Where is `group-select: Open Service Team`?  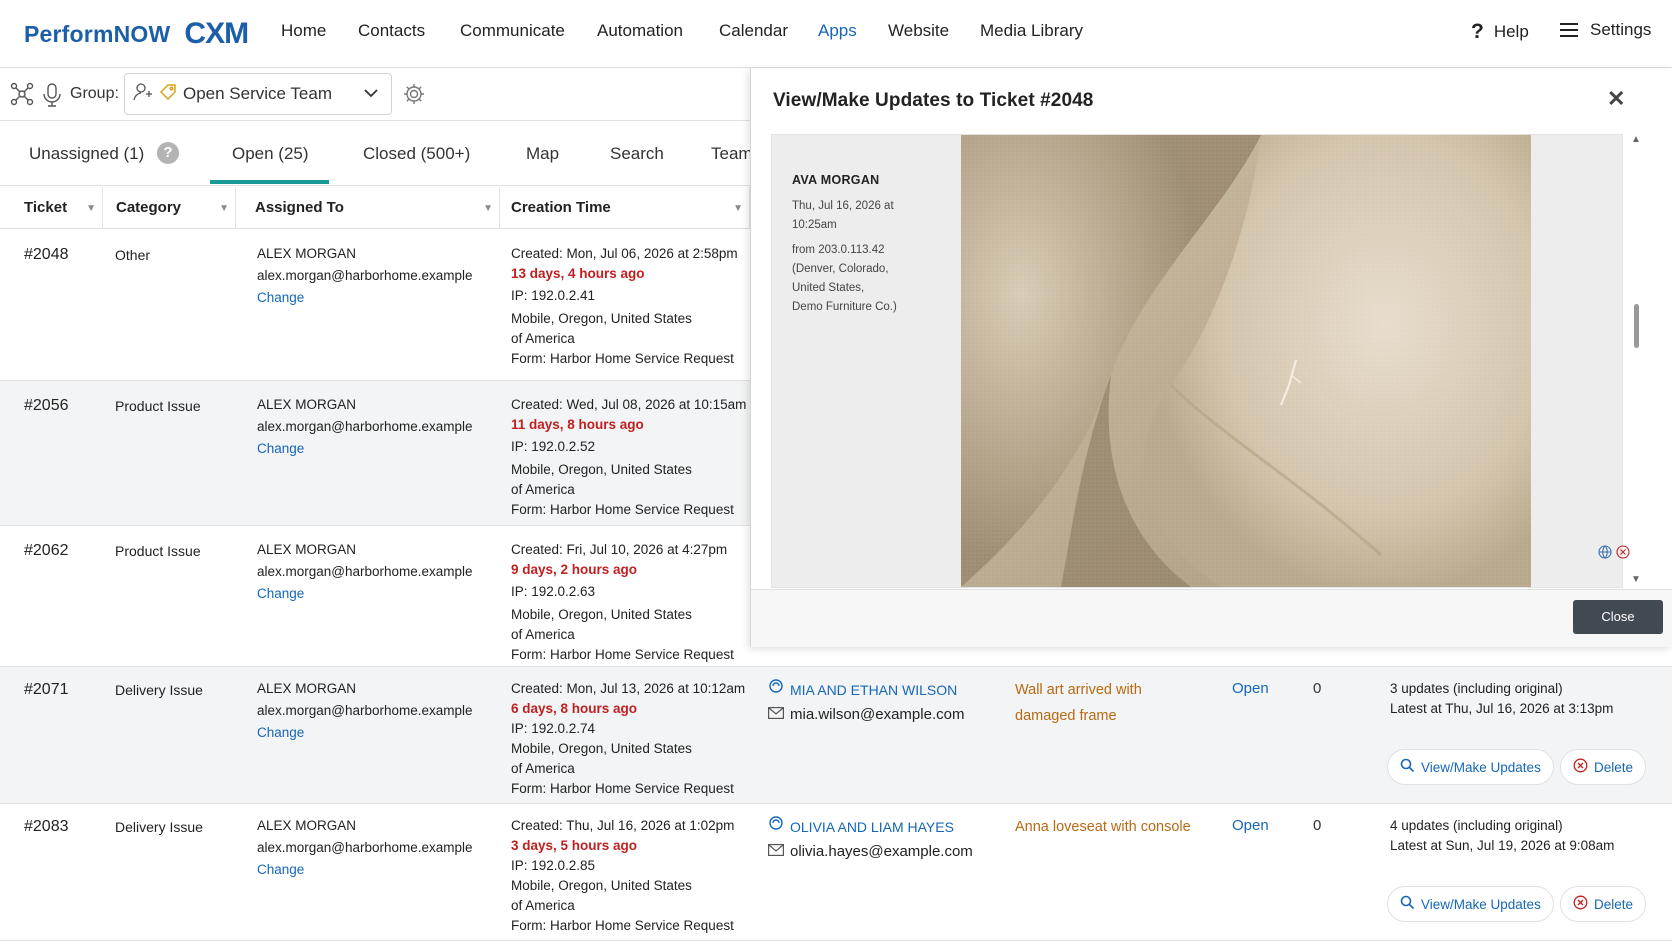 group-select: Open Service Team is located at coordinates (258, 94).